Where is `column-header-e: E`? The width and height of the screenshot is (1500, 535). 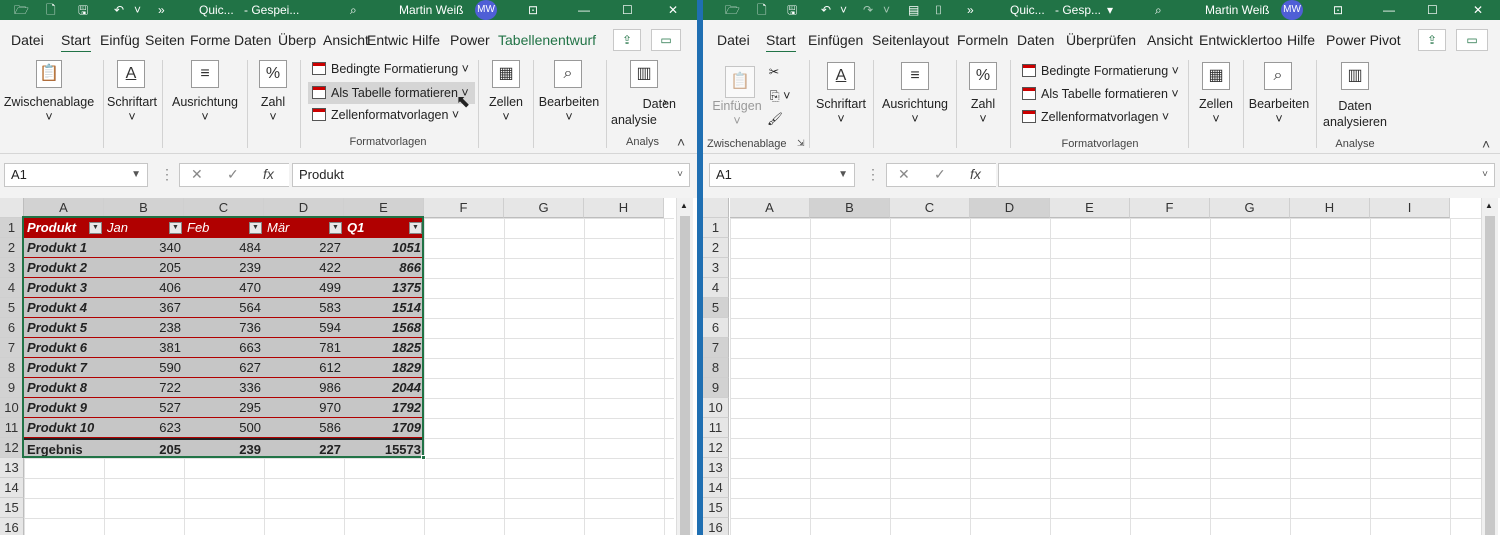
column-header-e: E is located at coordinates (1090, 208).